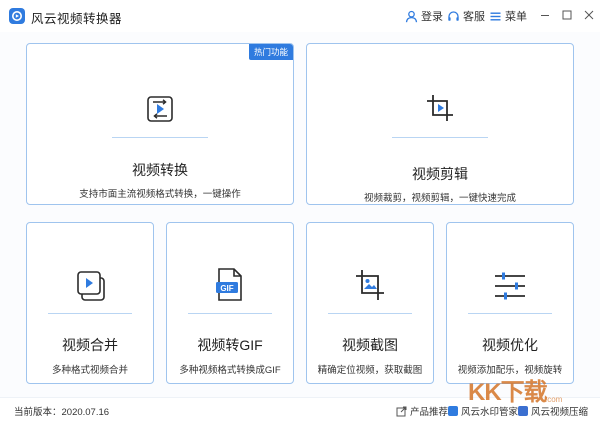  I want to click on app-title: 风云视频转换器, so click(77, 19).